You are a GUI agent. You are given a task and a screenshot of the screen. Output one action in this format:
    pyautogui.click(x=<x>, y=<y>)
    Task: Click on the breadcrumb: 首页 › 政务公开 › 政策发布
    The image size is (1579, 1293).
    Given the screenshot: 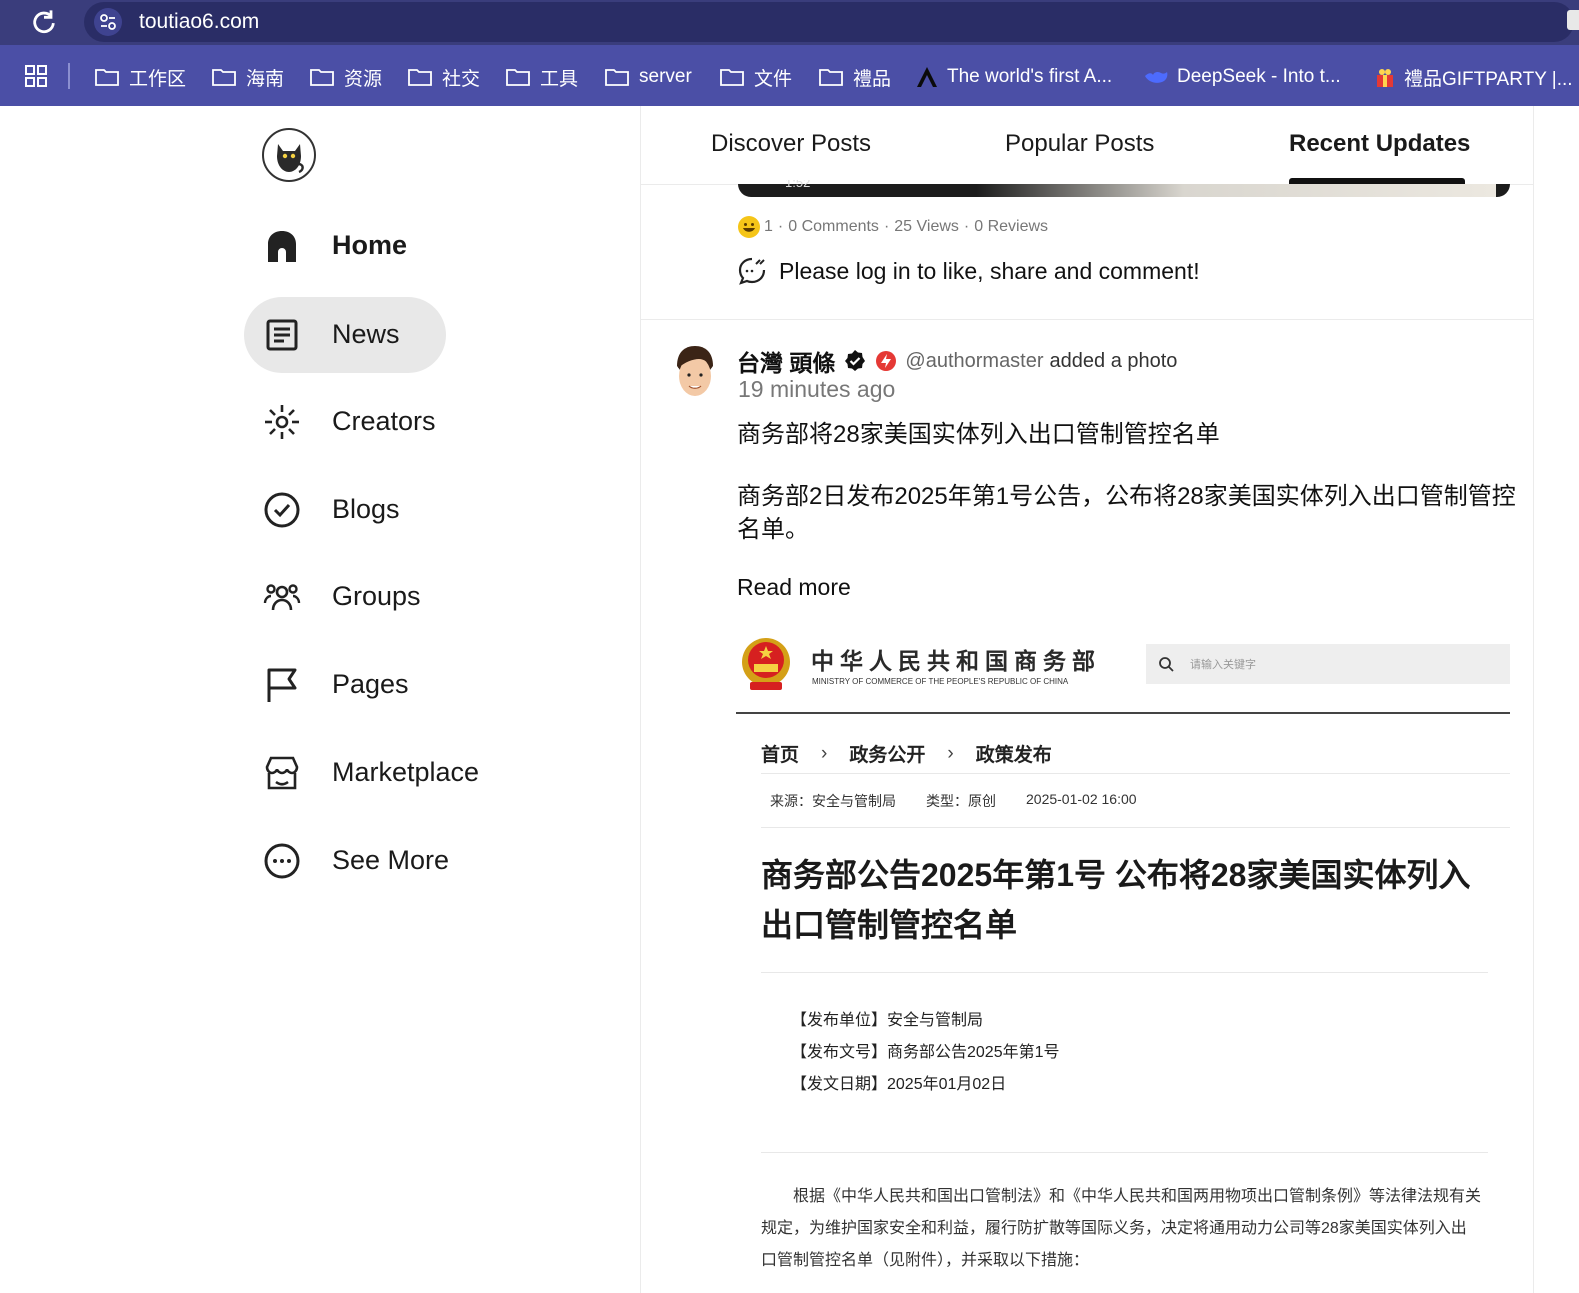 What is the action you would take?
    pyautogui.click(x=906, y=753)
    